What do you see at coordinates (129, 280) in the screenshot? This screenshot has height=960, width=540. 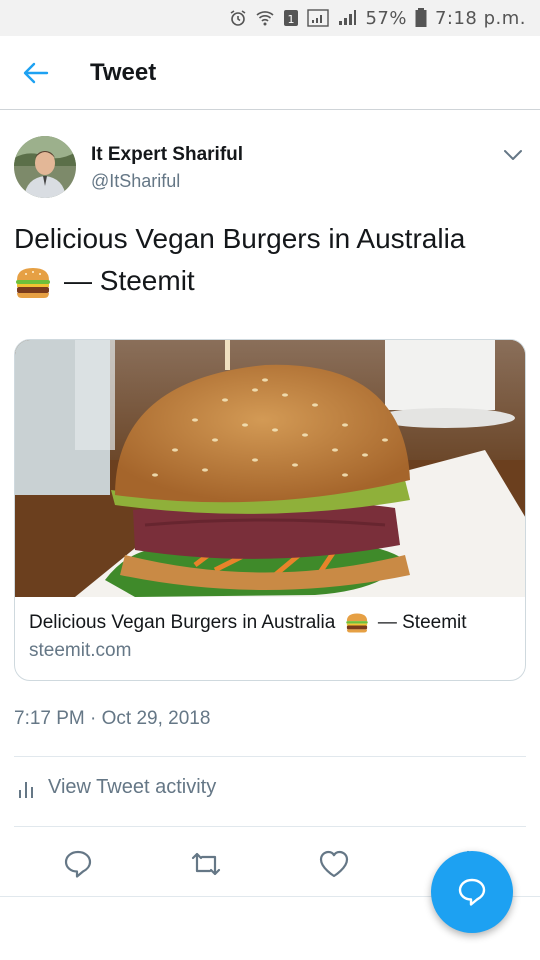 I see `tweet-text-suffix: — Steemit` at bounding box center [129, 280].